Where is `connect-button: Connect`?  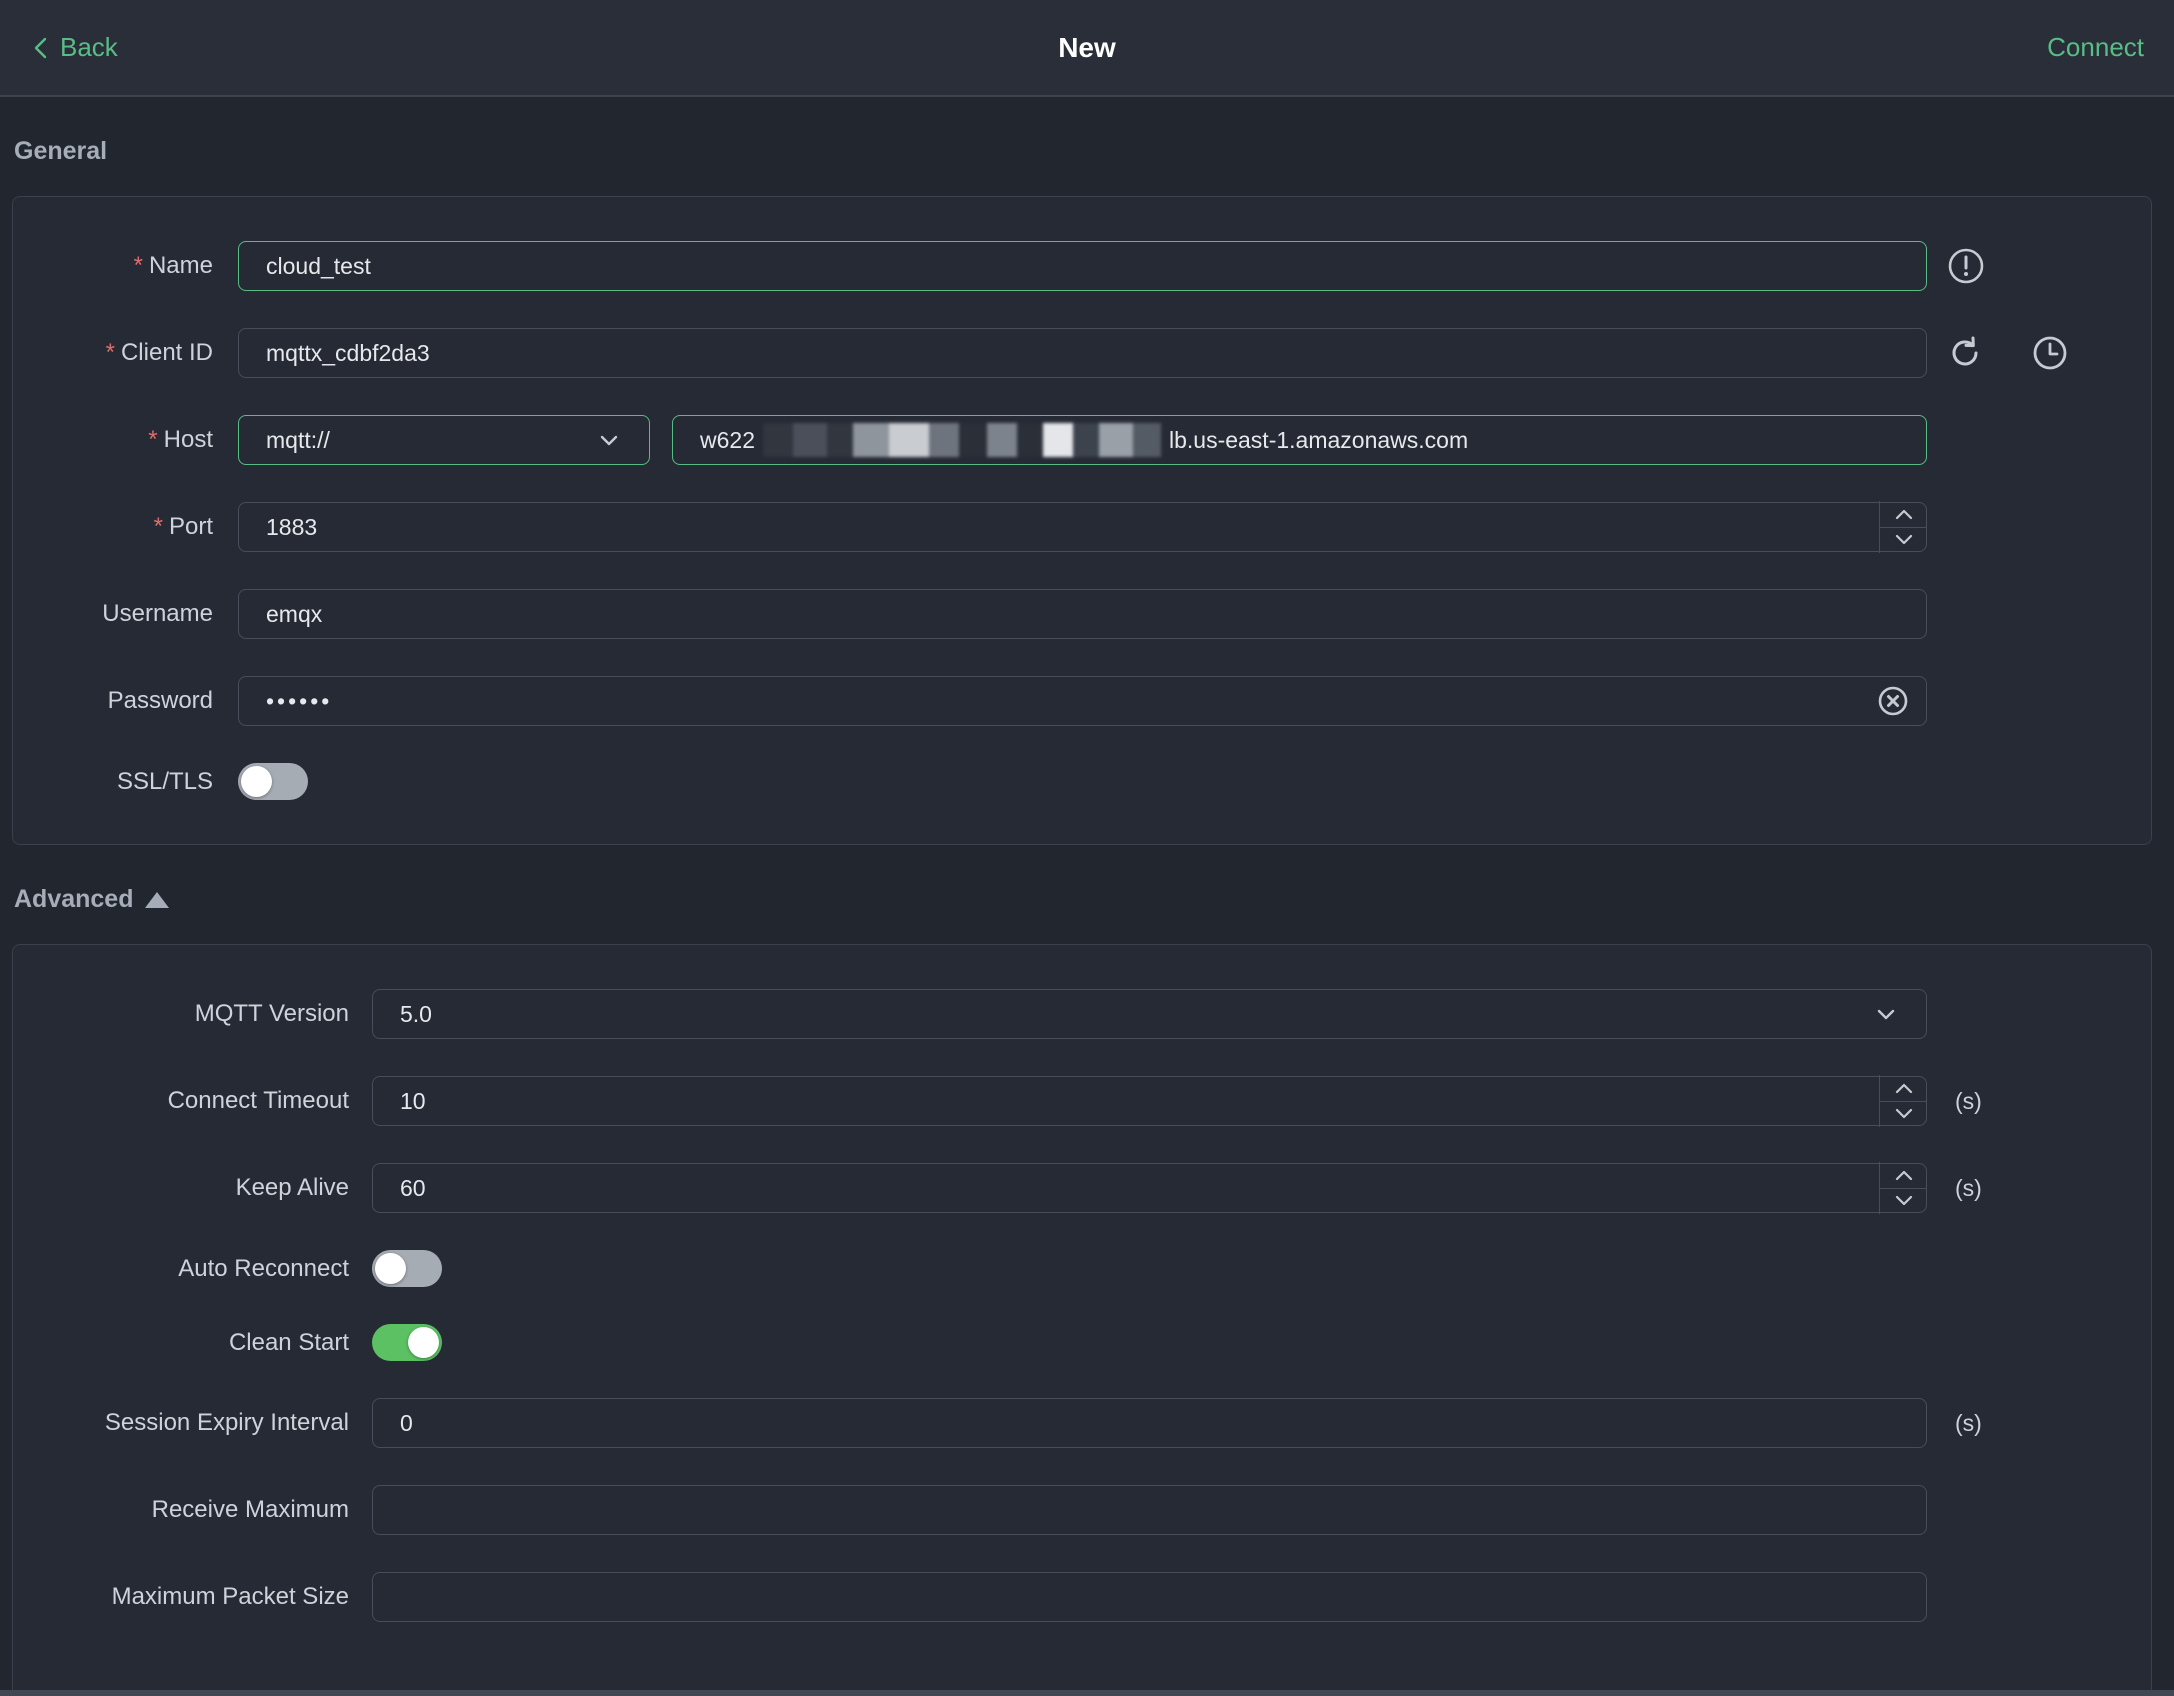
connect-button: Connect is located at coordinates (2095, 47).